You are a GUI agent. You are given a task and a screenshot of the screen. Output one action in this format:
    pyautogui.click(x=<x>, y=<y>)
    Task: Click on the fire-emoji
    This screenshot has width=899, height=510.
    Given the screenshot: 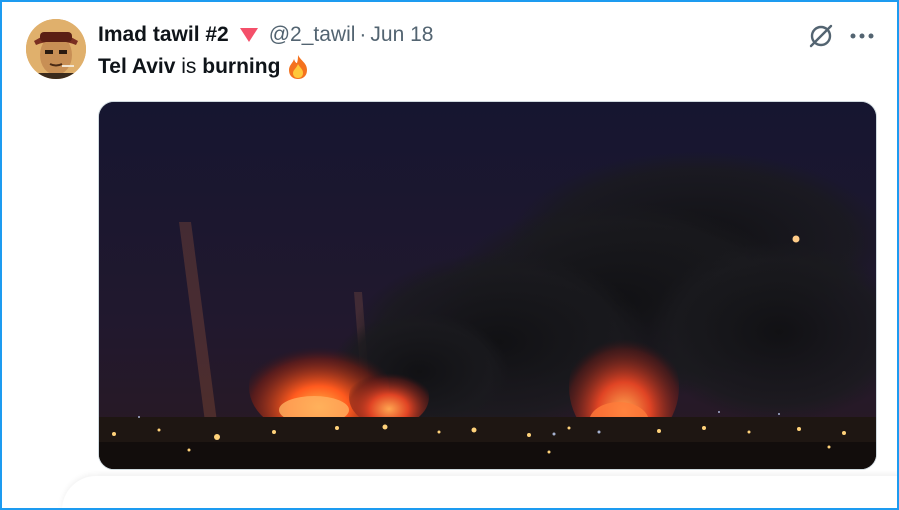 What is the action you would take?
    pyautogui.click(x=298, y=67)
    